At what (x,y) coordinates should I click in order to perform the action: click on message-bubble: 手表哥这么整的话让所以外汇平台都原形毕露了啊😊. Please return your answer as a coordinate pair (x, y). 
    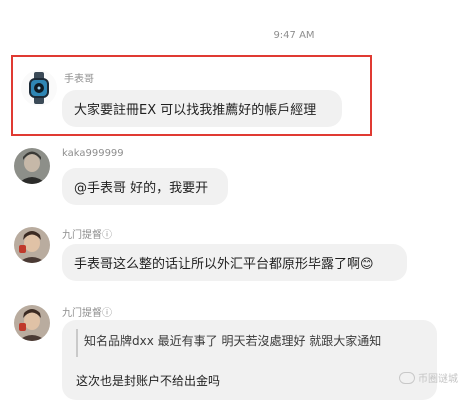
    Looking at the image, I should click on (234, 262).